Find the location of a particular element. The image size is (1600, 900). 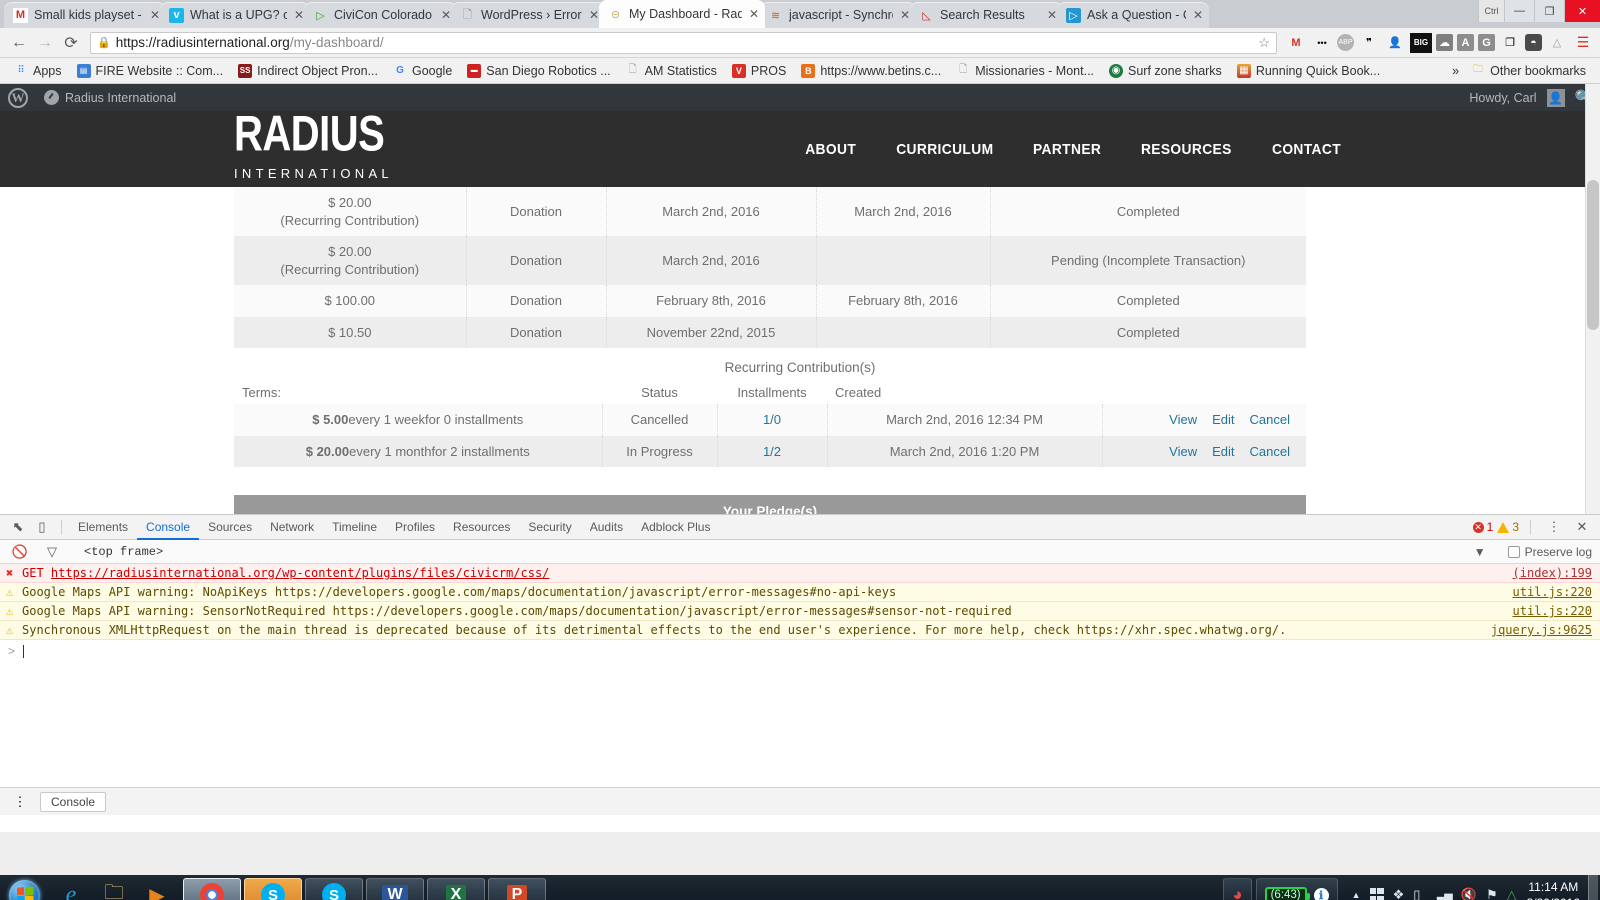

wordpress-logo-icon: W is located at coordinates (18, 97).